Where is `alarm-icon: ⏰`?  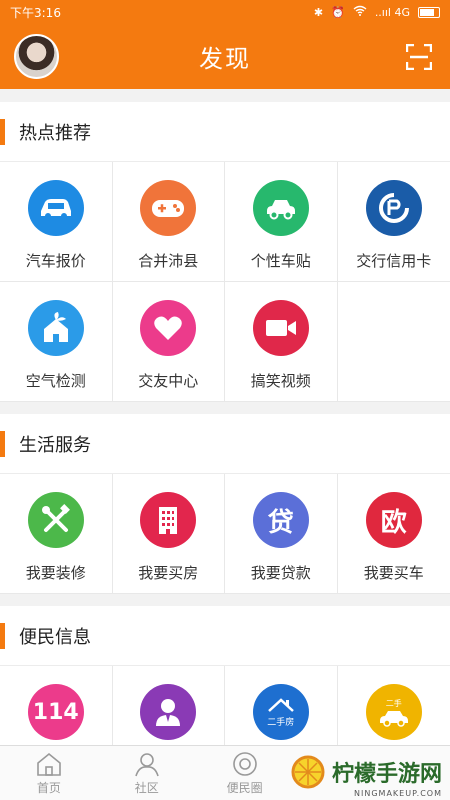
alarm-icon: ⏰ is located at coordinates (338, 12).